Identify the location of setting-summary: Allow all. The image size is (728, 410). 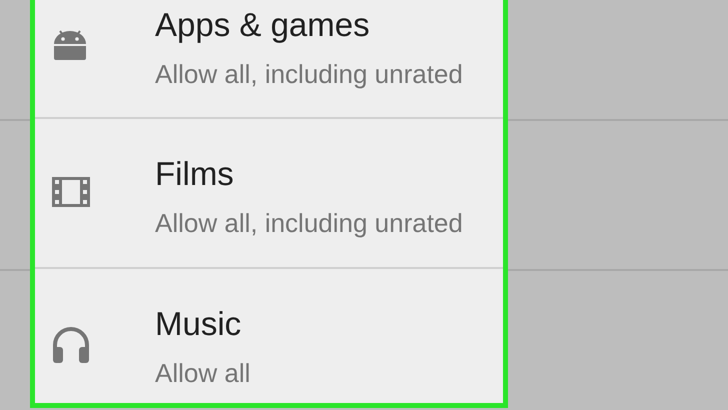
(202, 373).